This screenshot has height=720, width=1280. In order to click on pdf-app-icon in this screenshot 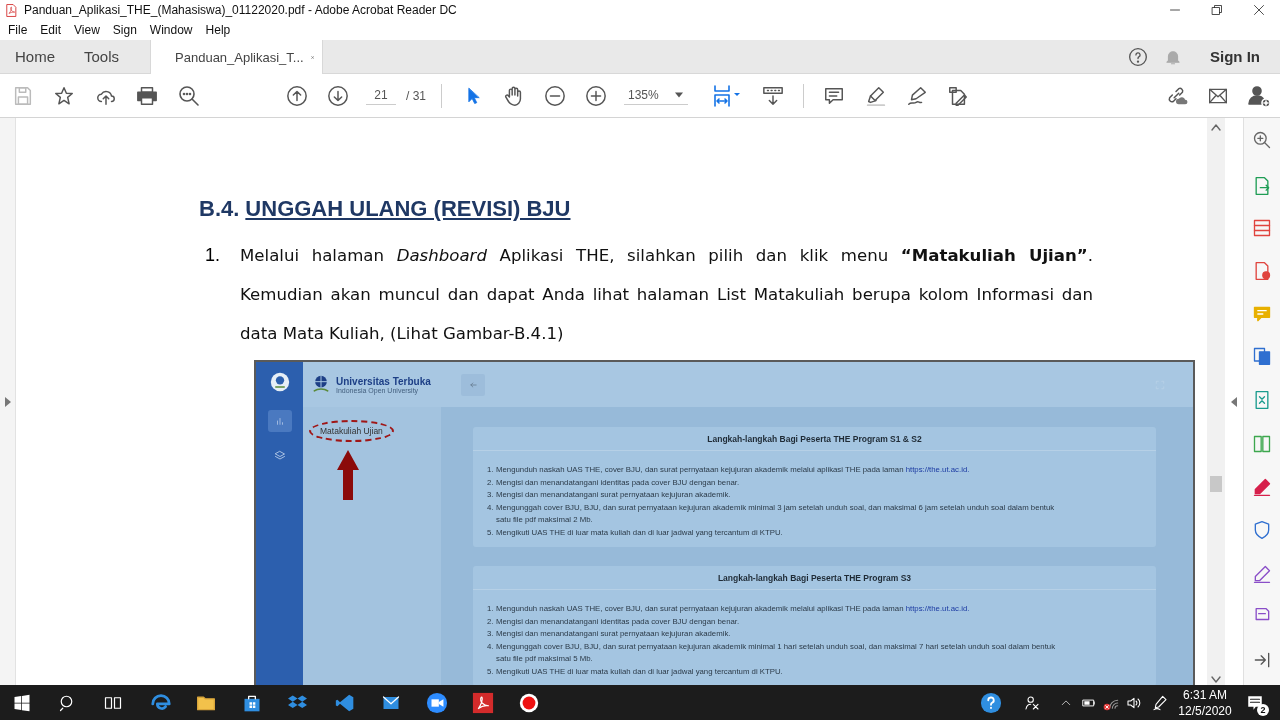, I will do `click(483, 702)`.